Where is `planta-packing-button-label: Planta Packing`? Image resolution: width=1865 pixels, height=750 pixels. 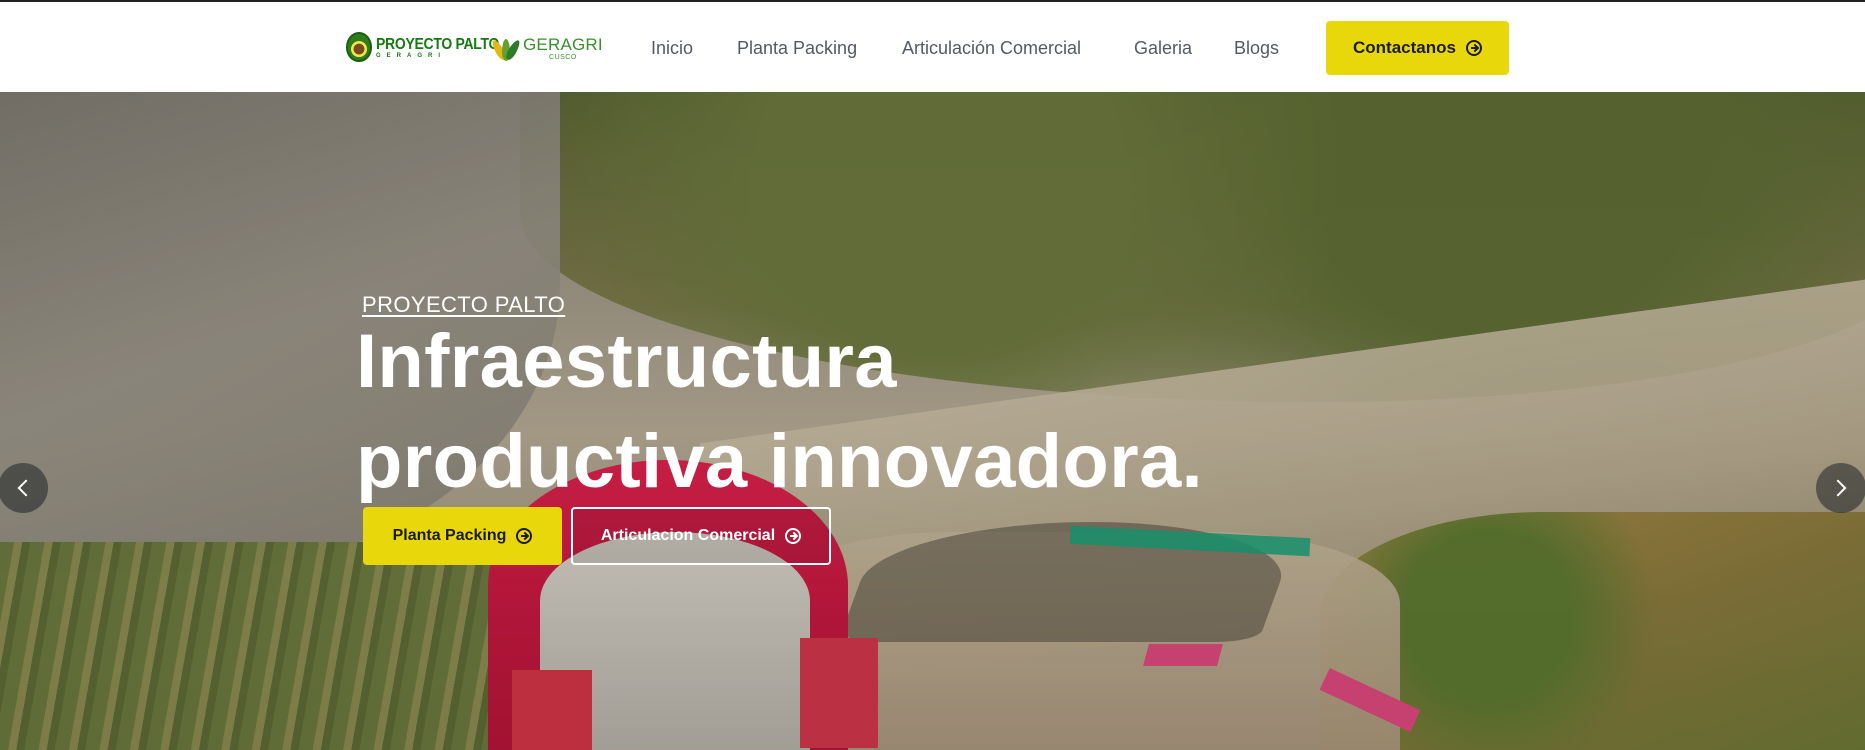 planta-packing-button-label: Planta Packing is located at coordinates (449, 535).